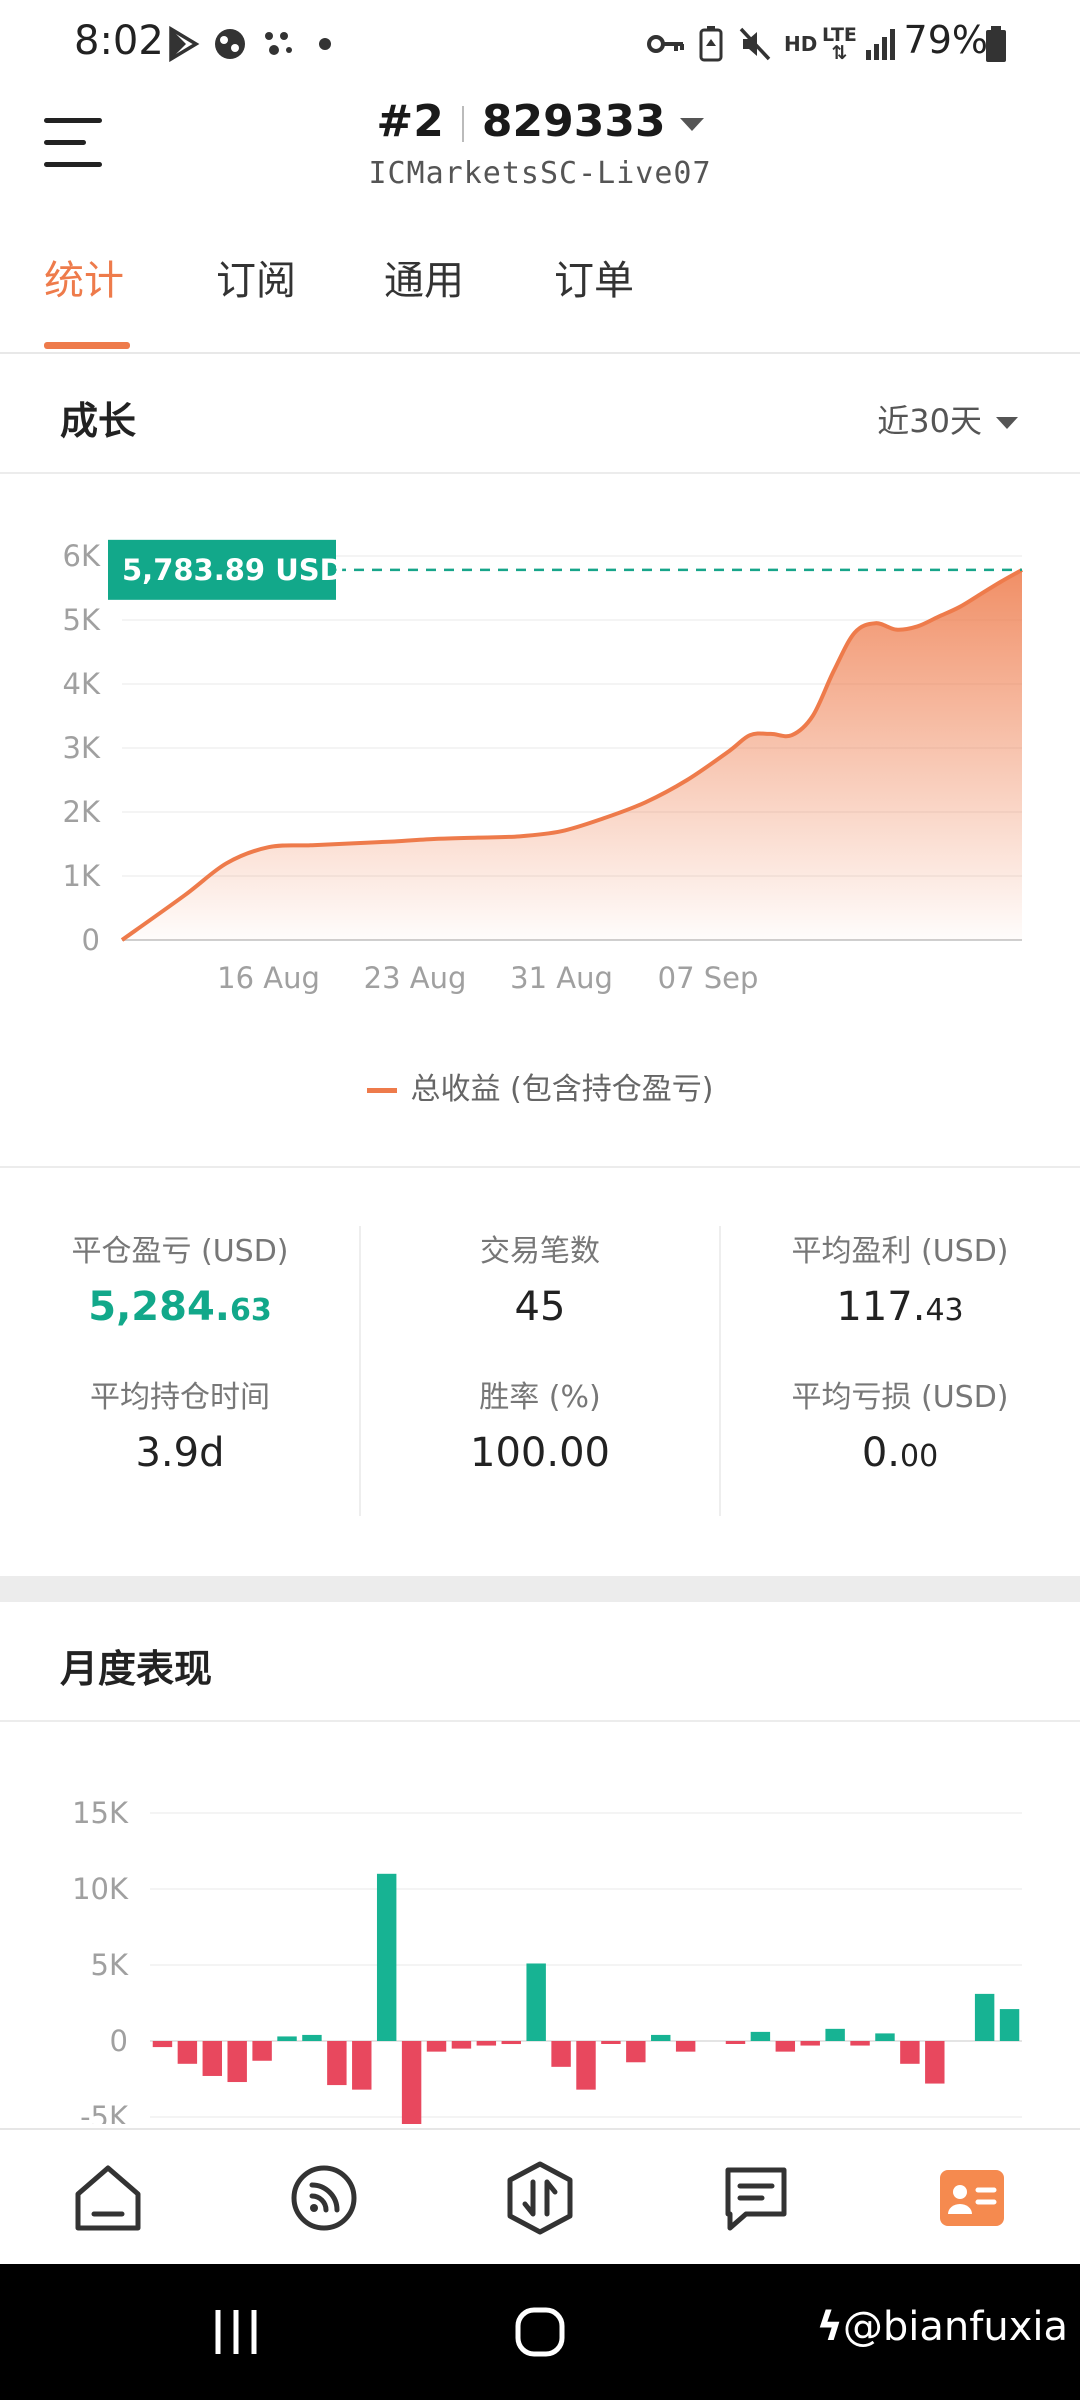 This screenshot has height=2400, width=1080. I want to click on stat-label: 交易笔数, so click(540, 1251).